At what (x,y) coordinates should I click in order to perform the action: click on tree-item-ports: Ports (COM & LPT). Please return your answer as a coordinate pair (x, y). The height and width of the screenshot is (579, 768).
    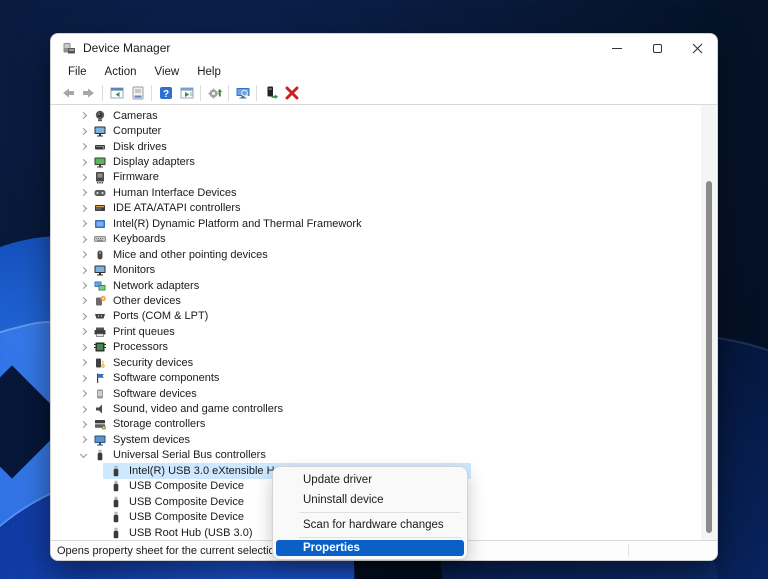
    Looking at the image, I should click on (384, 316).